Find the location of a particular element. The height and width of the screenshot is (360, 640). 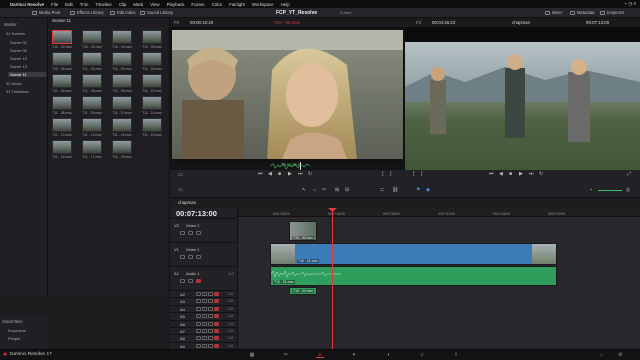

clip-a2: T10 - 02.mov is located at coordinates (303, 291).